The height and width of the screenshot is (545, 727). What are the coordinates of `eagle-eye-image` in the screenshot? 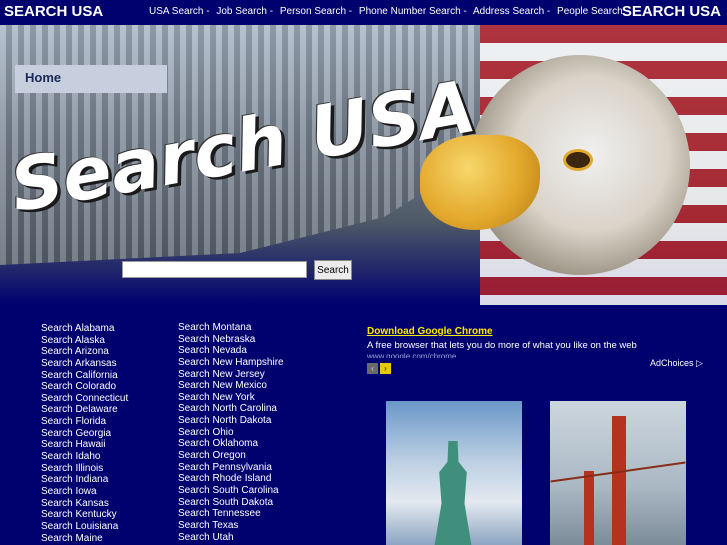 It's located at (578, 160).